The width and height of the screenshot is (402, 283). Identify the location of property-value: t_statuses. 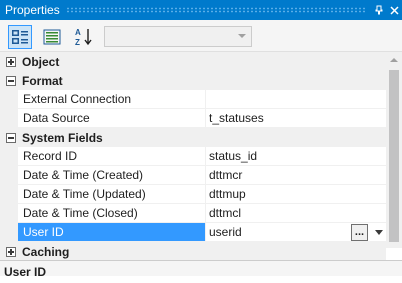
(296, 118).